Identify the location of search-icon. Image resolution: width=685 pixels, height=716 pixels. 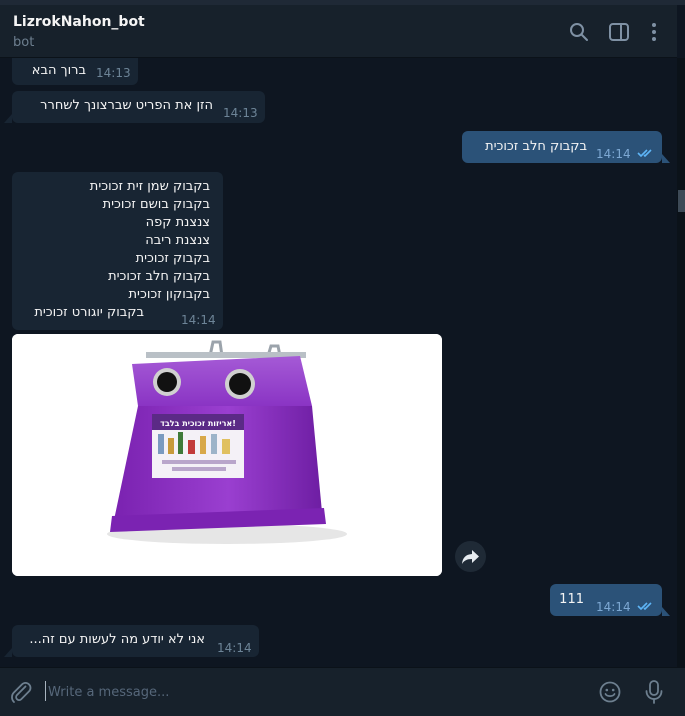
(579, 32).